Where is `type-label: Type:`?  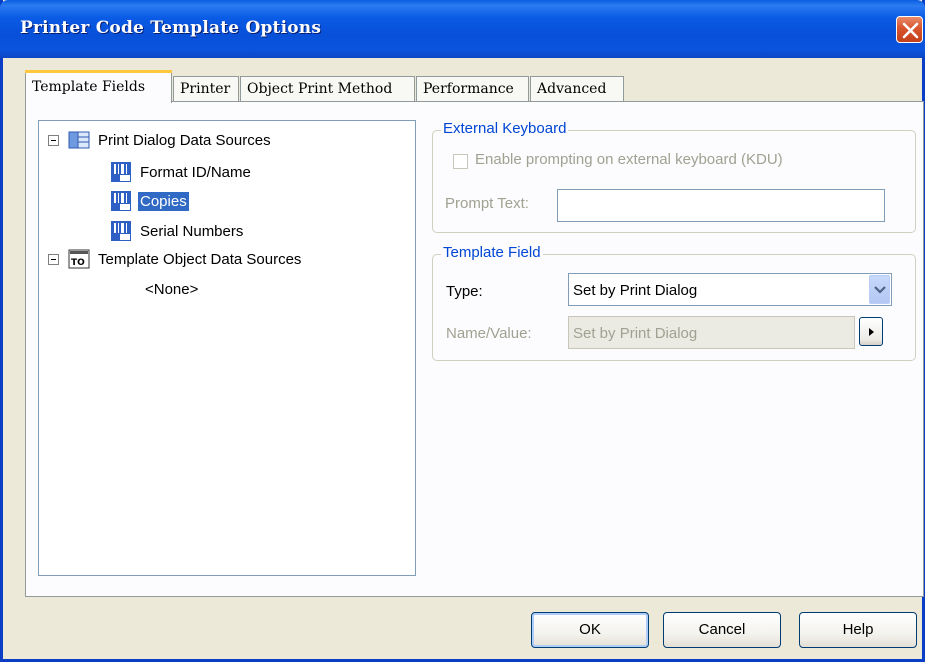
type-label: Type: is located at coordinates (464, 291).